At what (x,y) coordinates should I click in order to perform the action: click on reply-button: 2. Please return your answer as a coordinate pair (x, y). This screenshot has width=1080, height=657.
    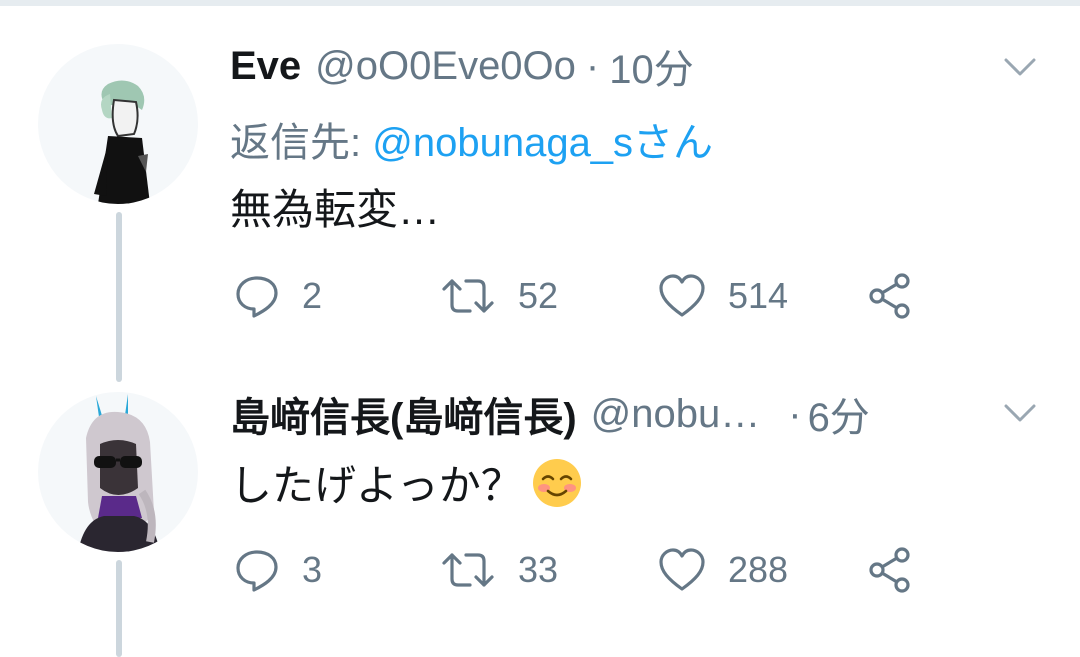
    Looking at the image, I should click on (278, 296).